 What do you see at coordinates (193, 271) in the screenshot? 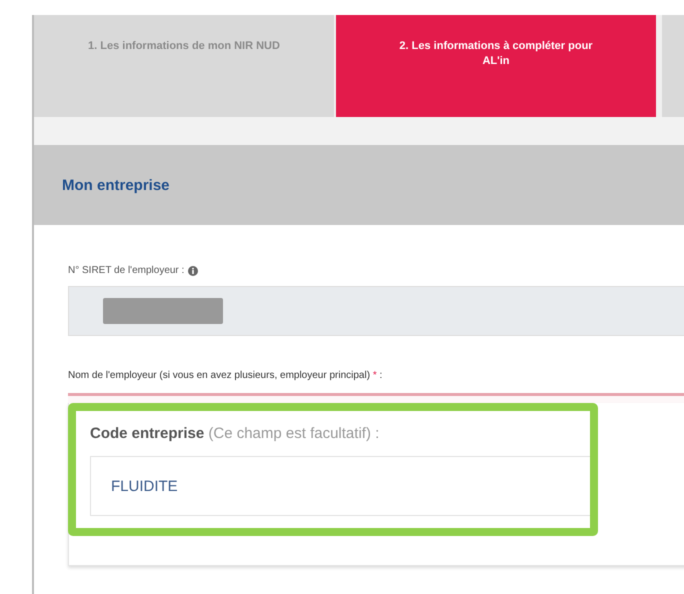
I see `info-icon` at bounding box center [193, 271].